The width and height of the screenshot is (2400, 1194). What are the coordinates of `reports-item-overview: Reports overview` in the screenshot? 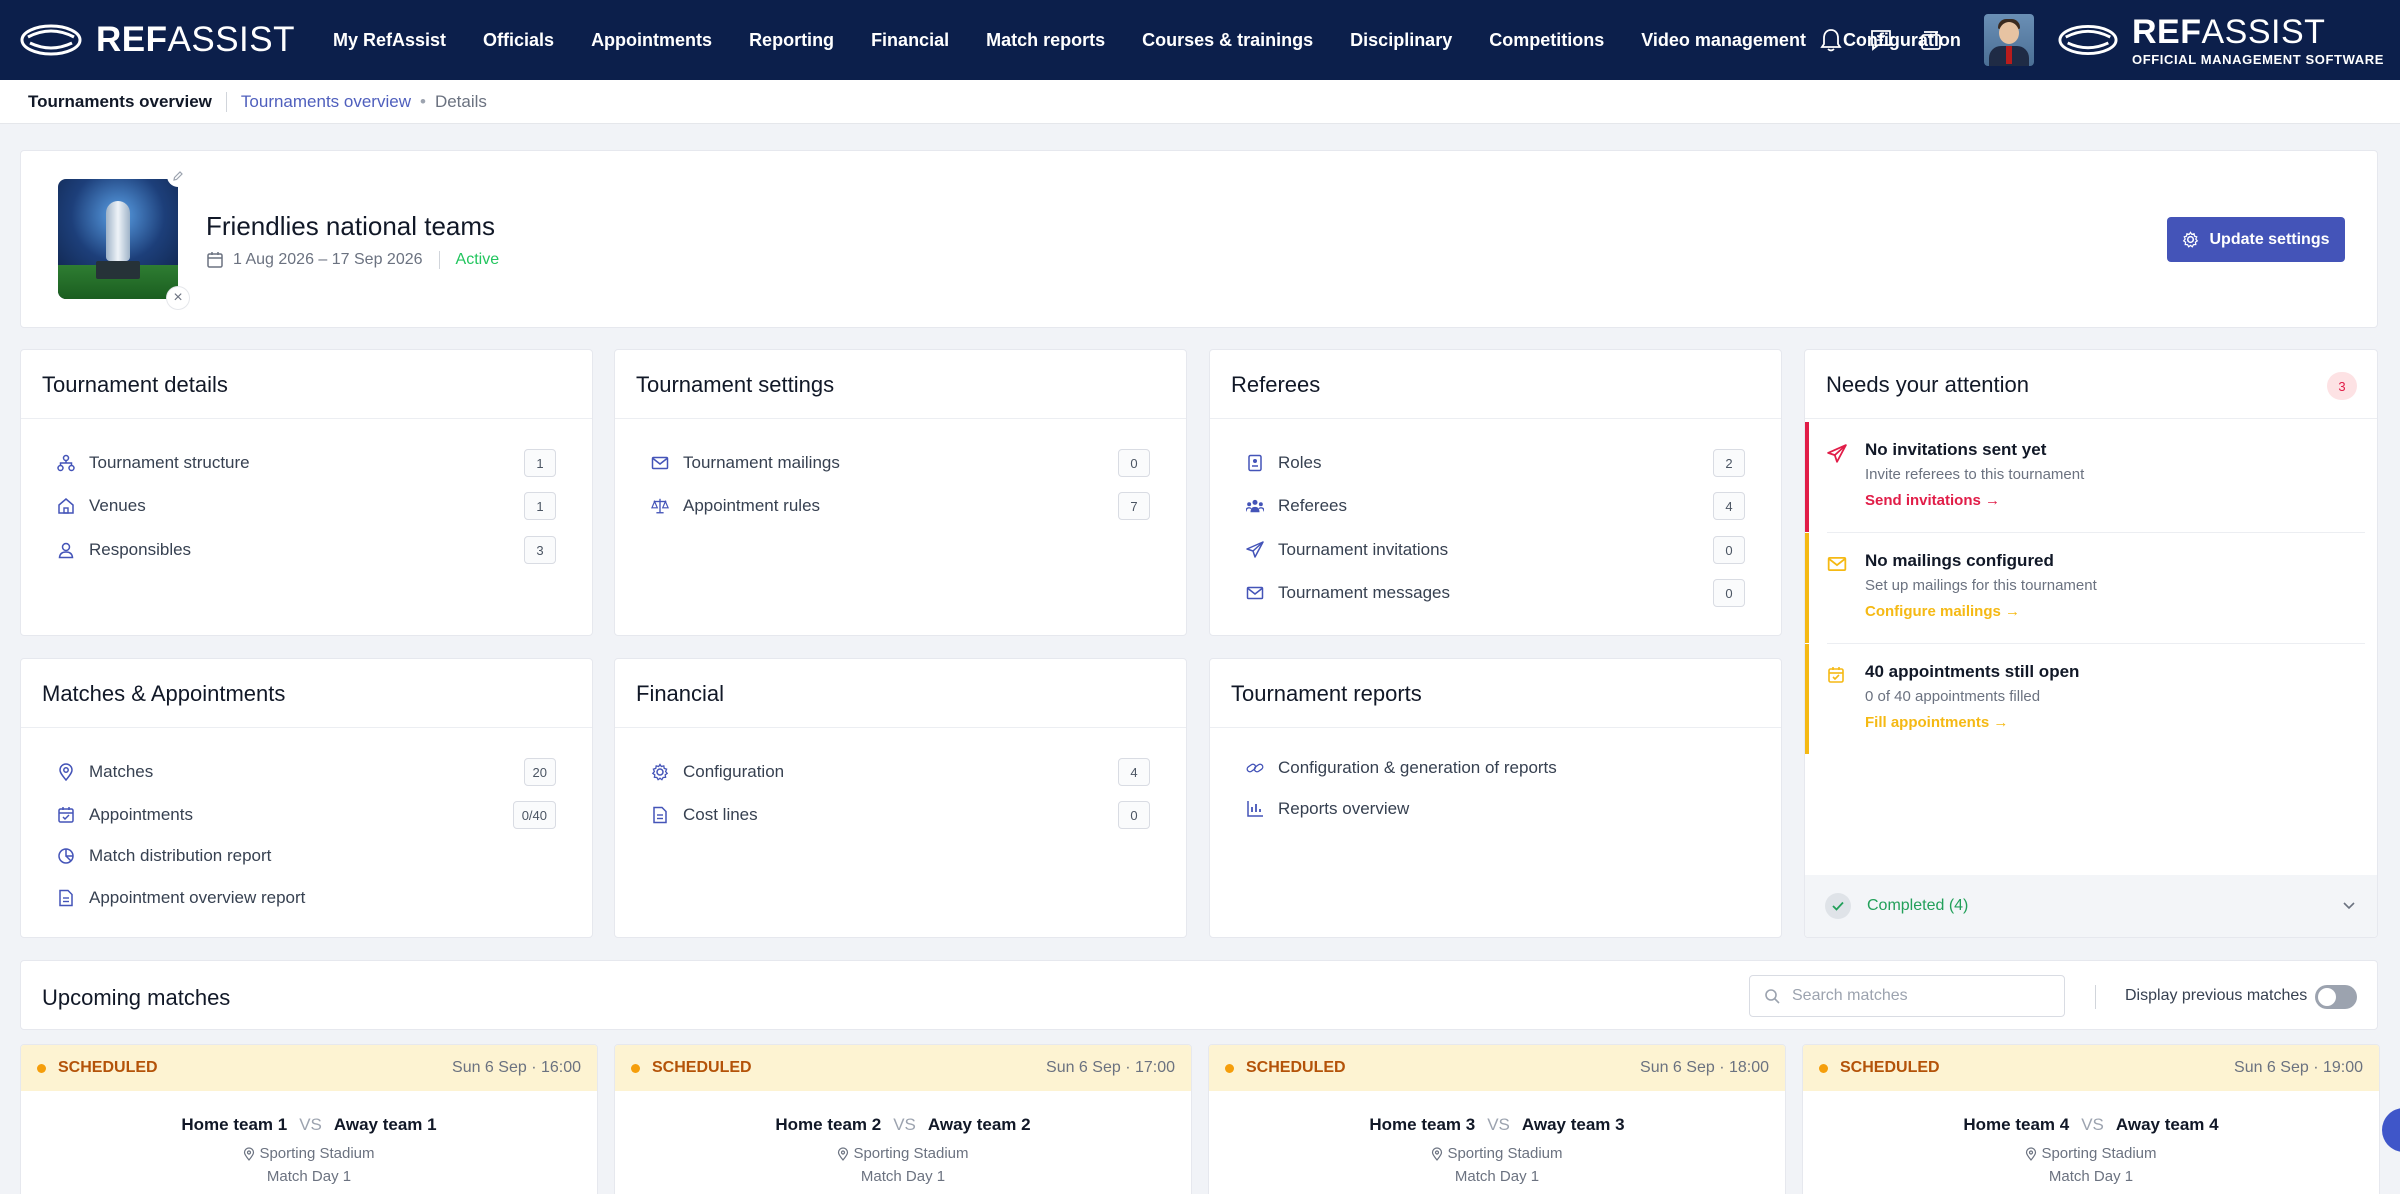 It's located at (1495, 809).